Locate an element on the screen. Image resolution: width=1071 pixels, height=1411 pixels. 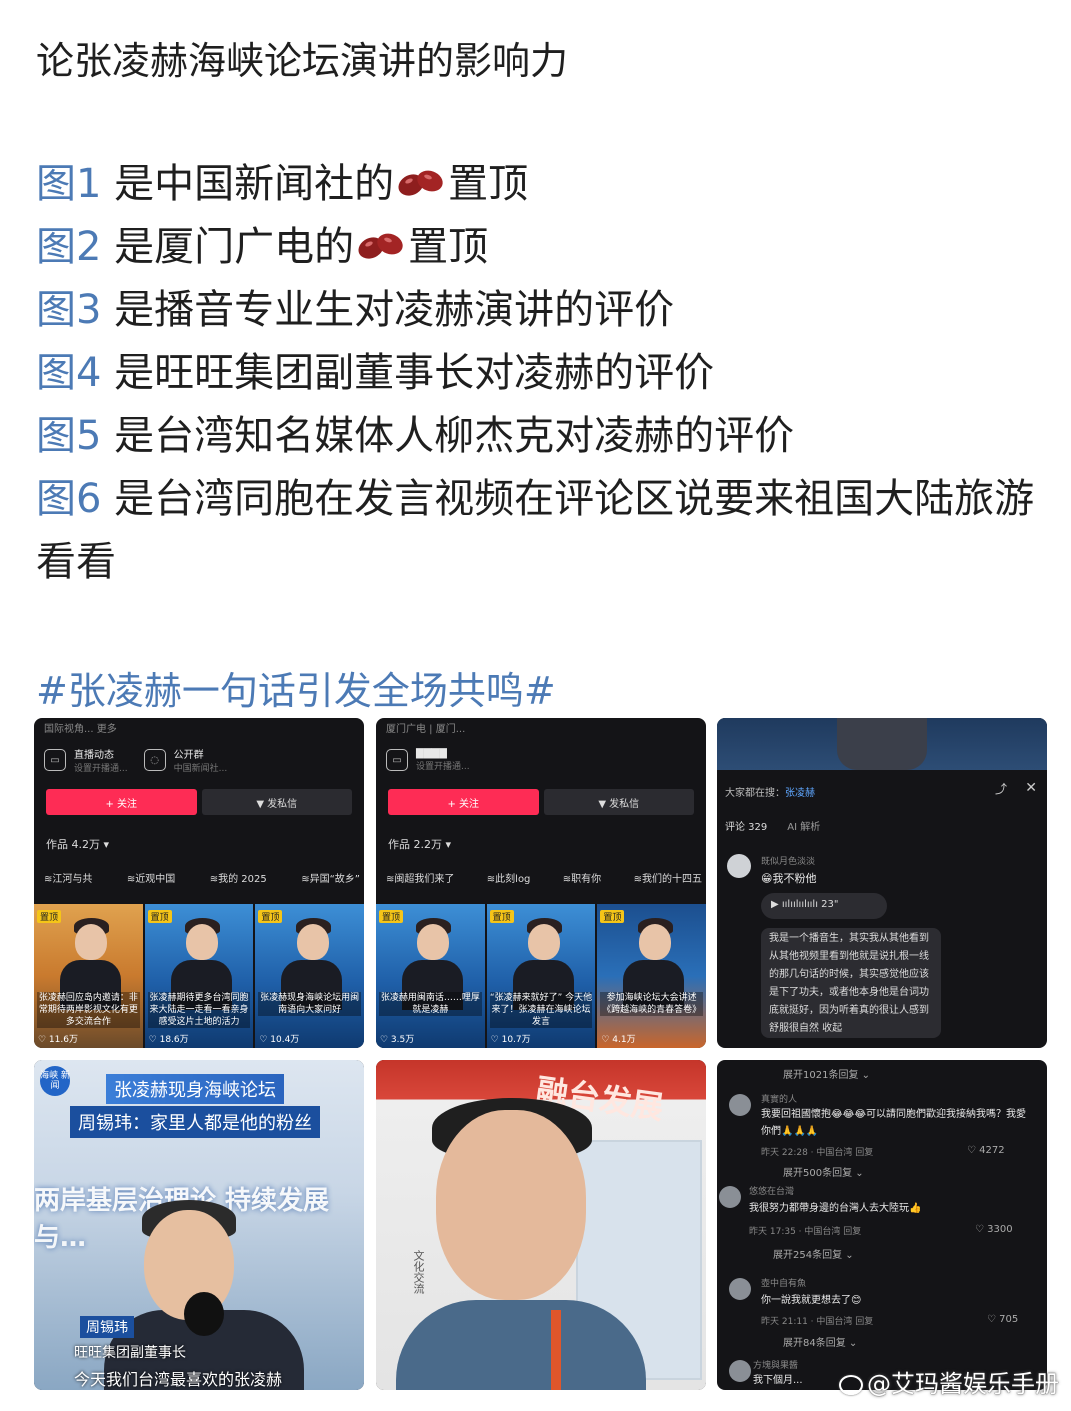
comment-meta: 昨天 17:35 · 中国台湾 回复 is located at coordinates (805, 1232).